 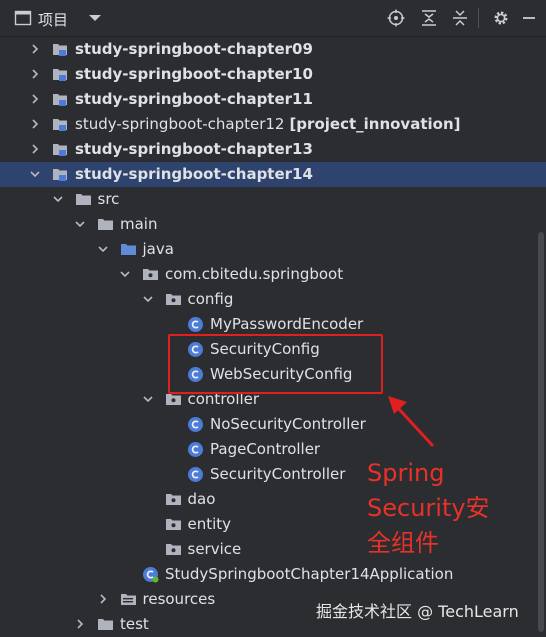 I want to click on tree-row-text: config, so click(x=210, y=299).